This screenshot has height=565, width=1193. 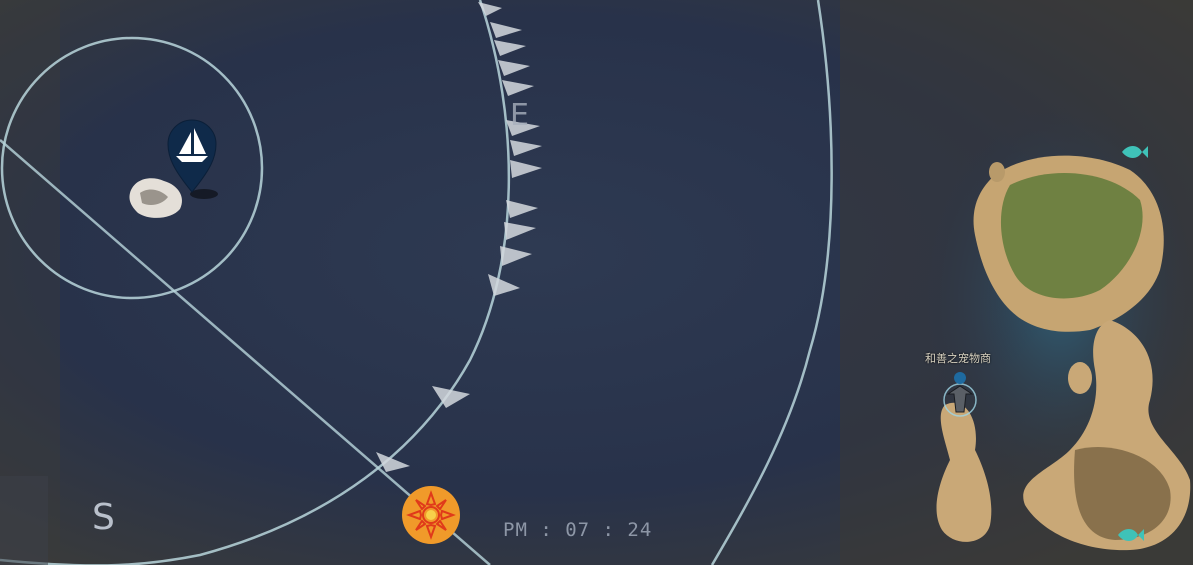 I want to click on game-clock: PM : 07 : 24, so click(x=578, y=530).